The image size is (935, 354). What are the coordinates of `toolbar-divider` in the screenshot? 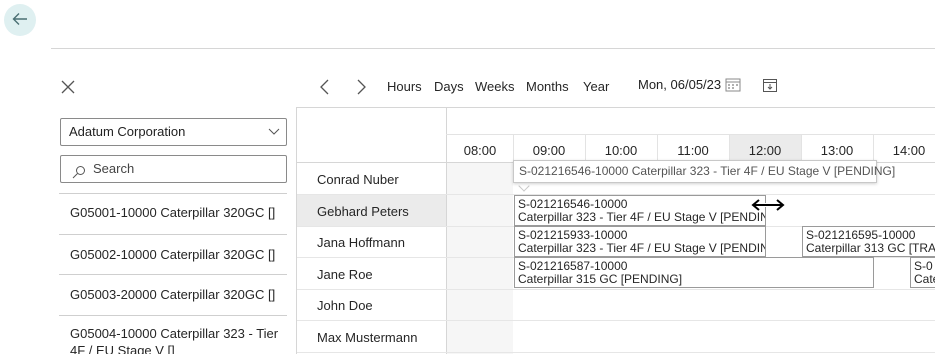 It's located at (615, 107).